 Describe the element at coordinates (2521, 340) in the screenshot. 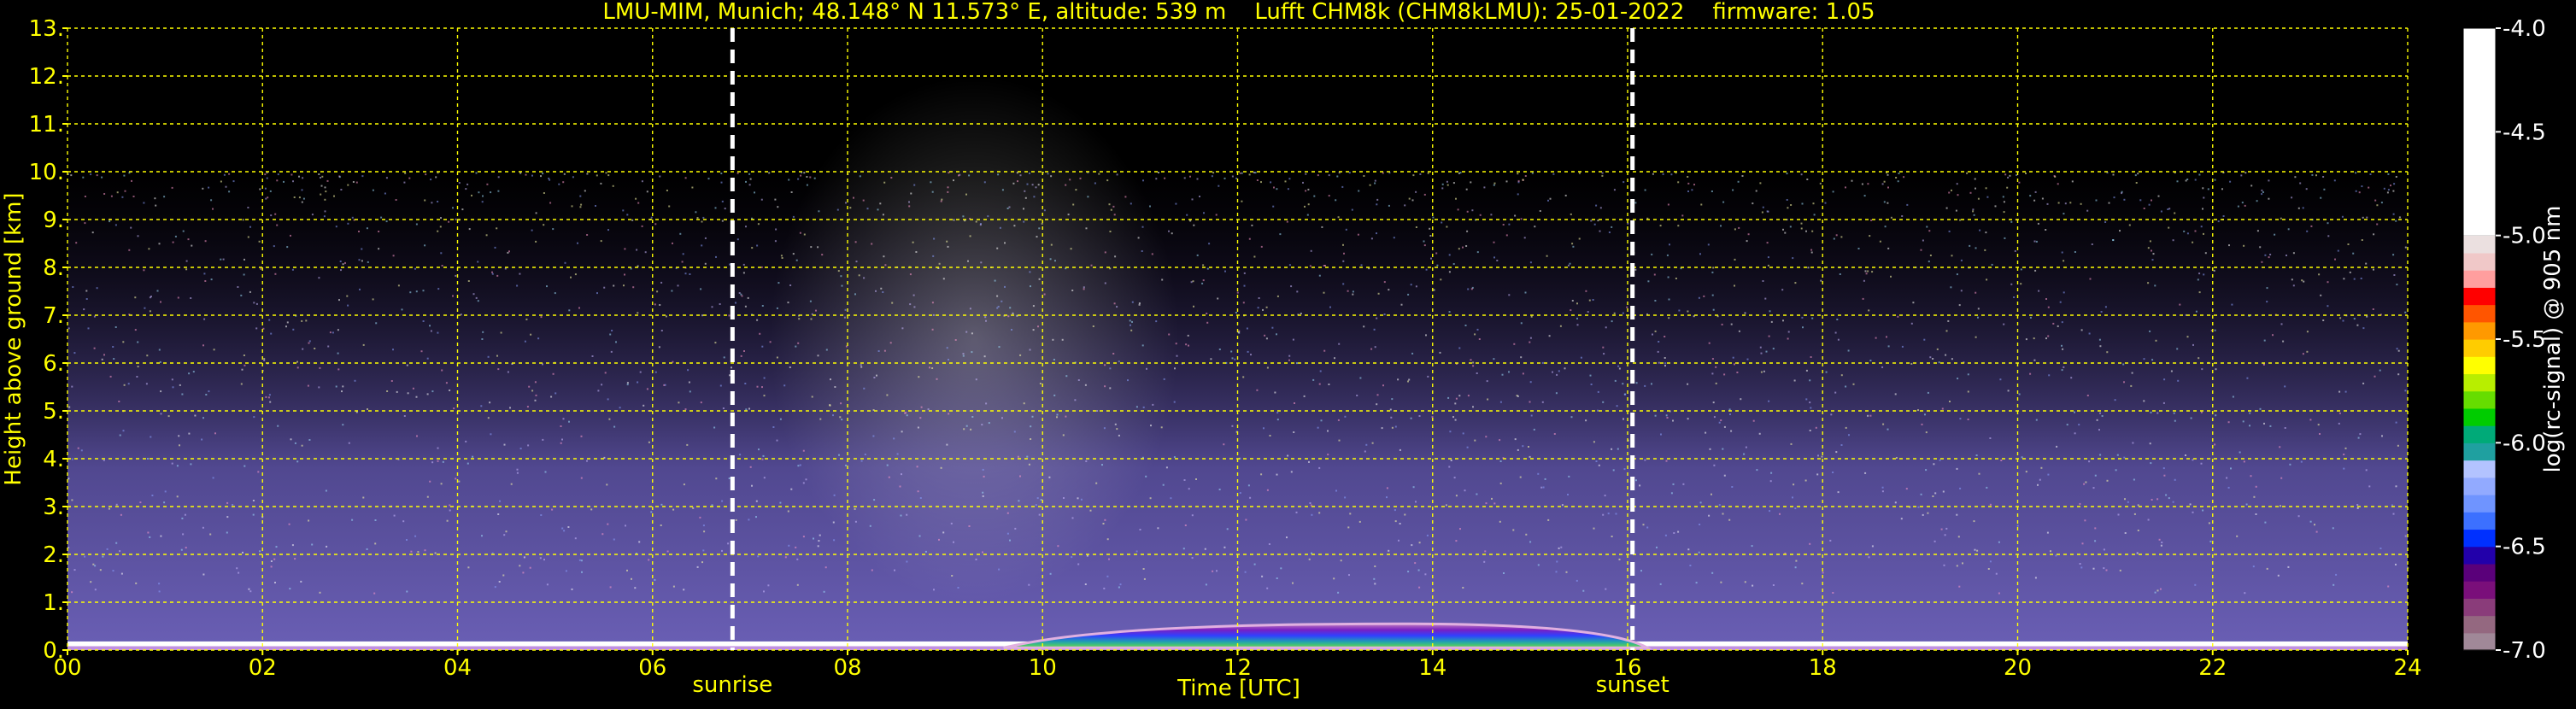

I see `colorbar-ticks: -4.0-4.5-5.0-5.5-6.0-6.5-7.0` at that location.